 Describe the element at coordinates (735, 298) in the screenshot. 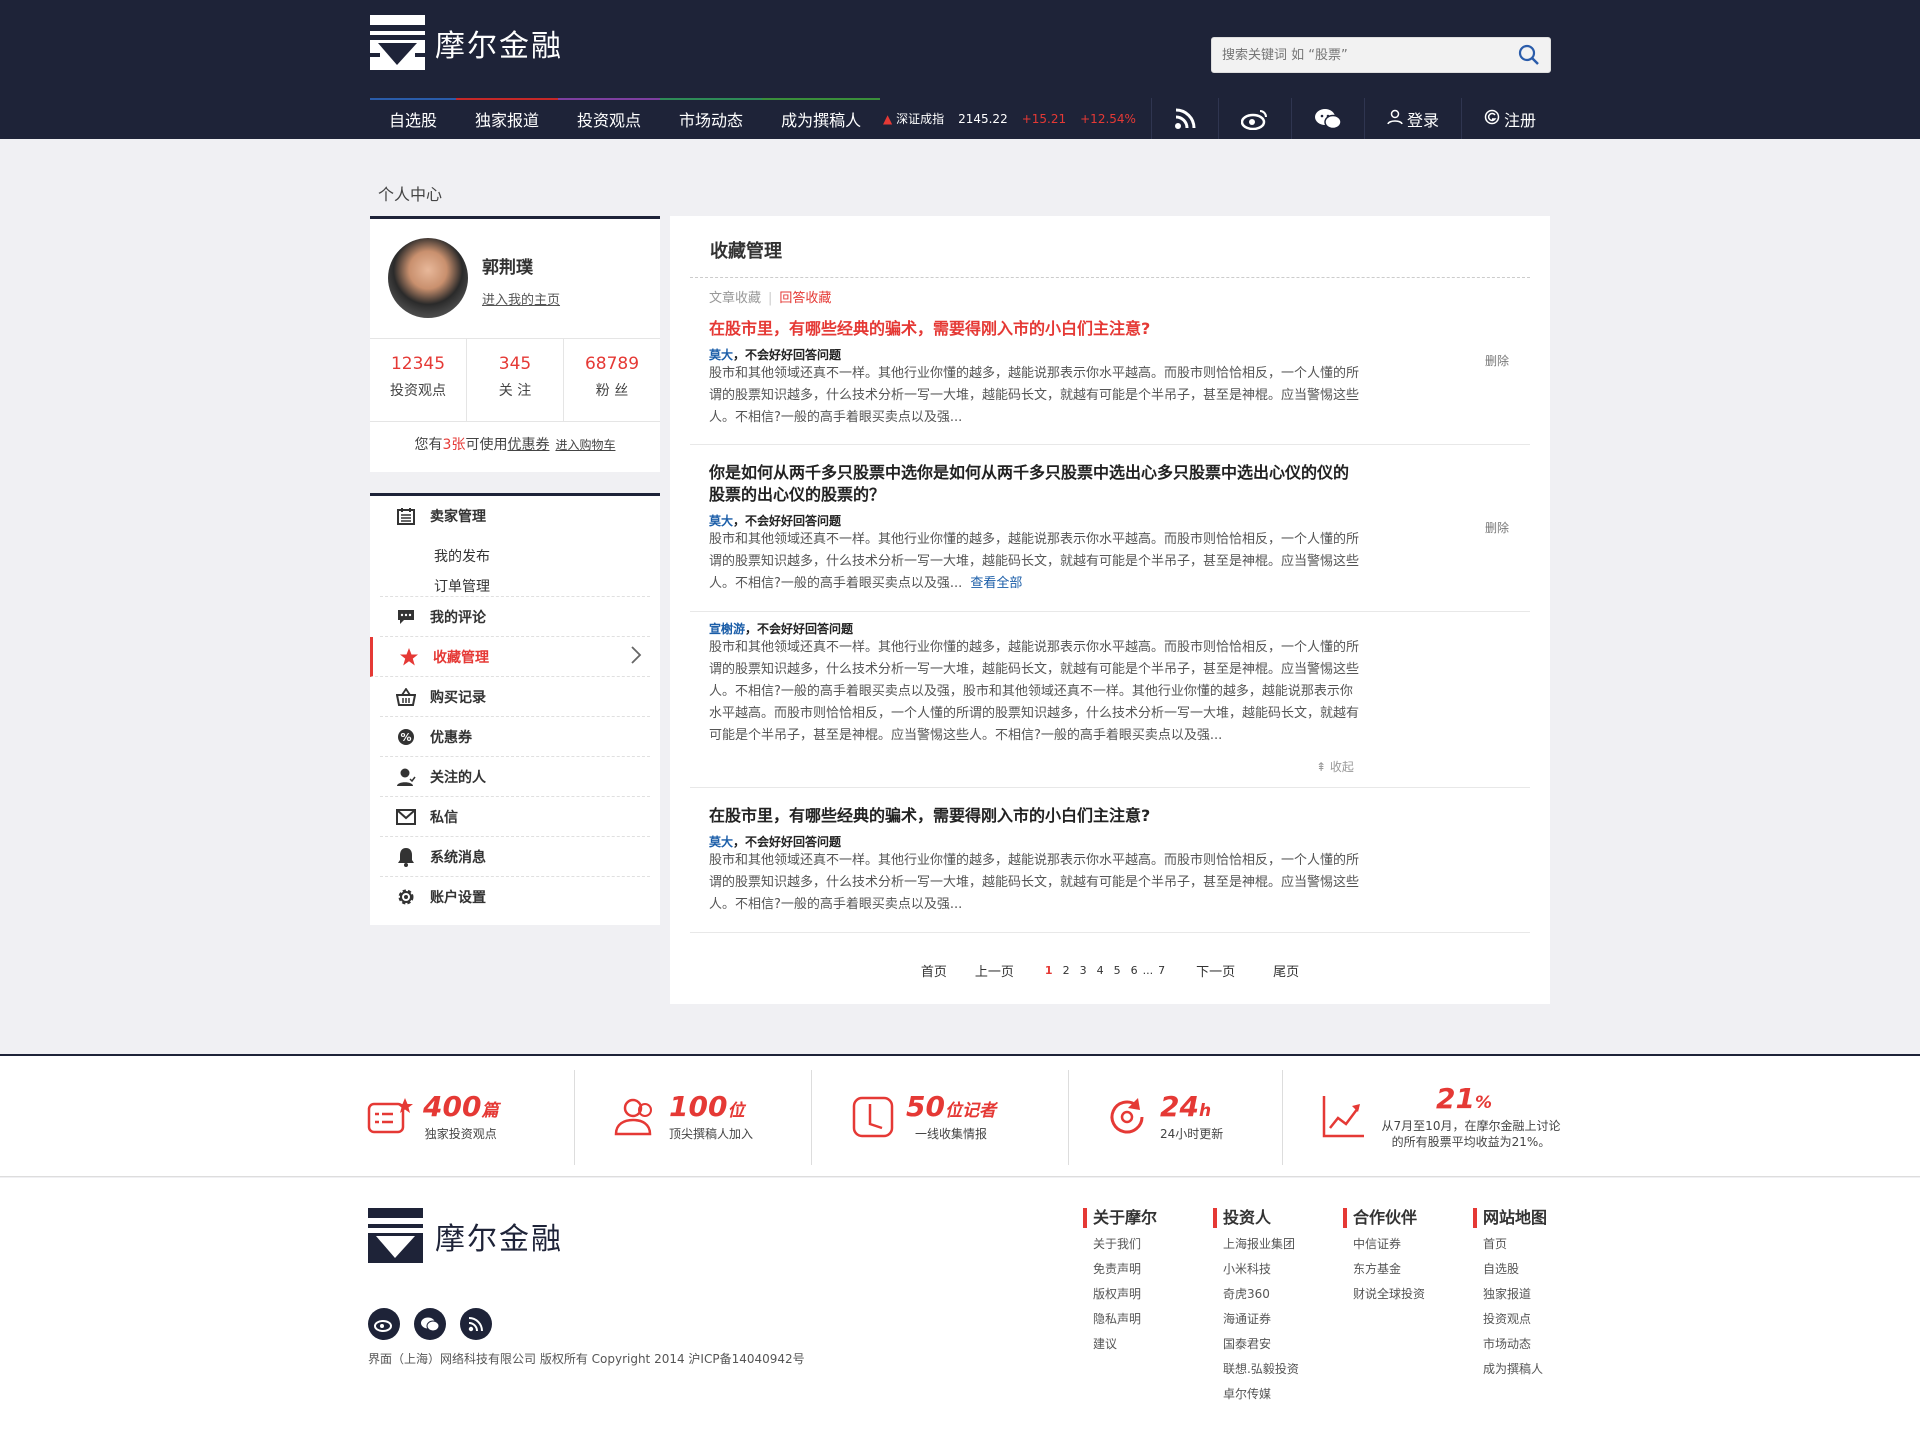

I see `tab-article-favorites: 文章收藏` at that location.